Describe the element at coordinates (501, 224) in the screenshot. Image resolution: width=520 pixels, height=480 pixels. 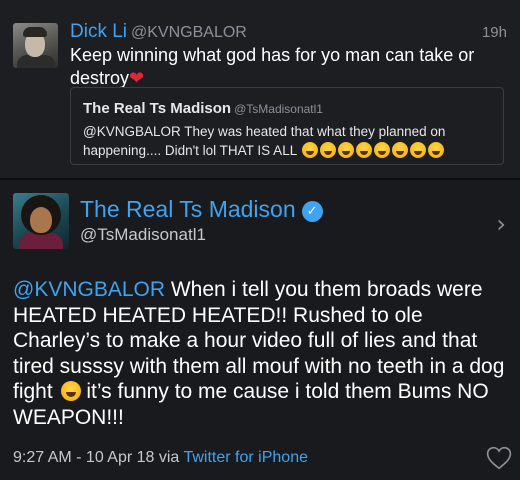
I see `chevron-right-icon: ›` at that location.